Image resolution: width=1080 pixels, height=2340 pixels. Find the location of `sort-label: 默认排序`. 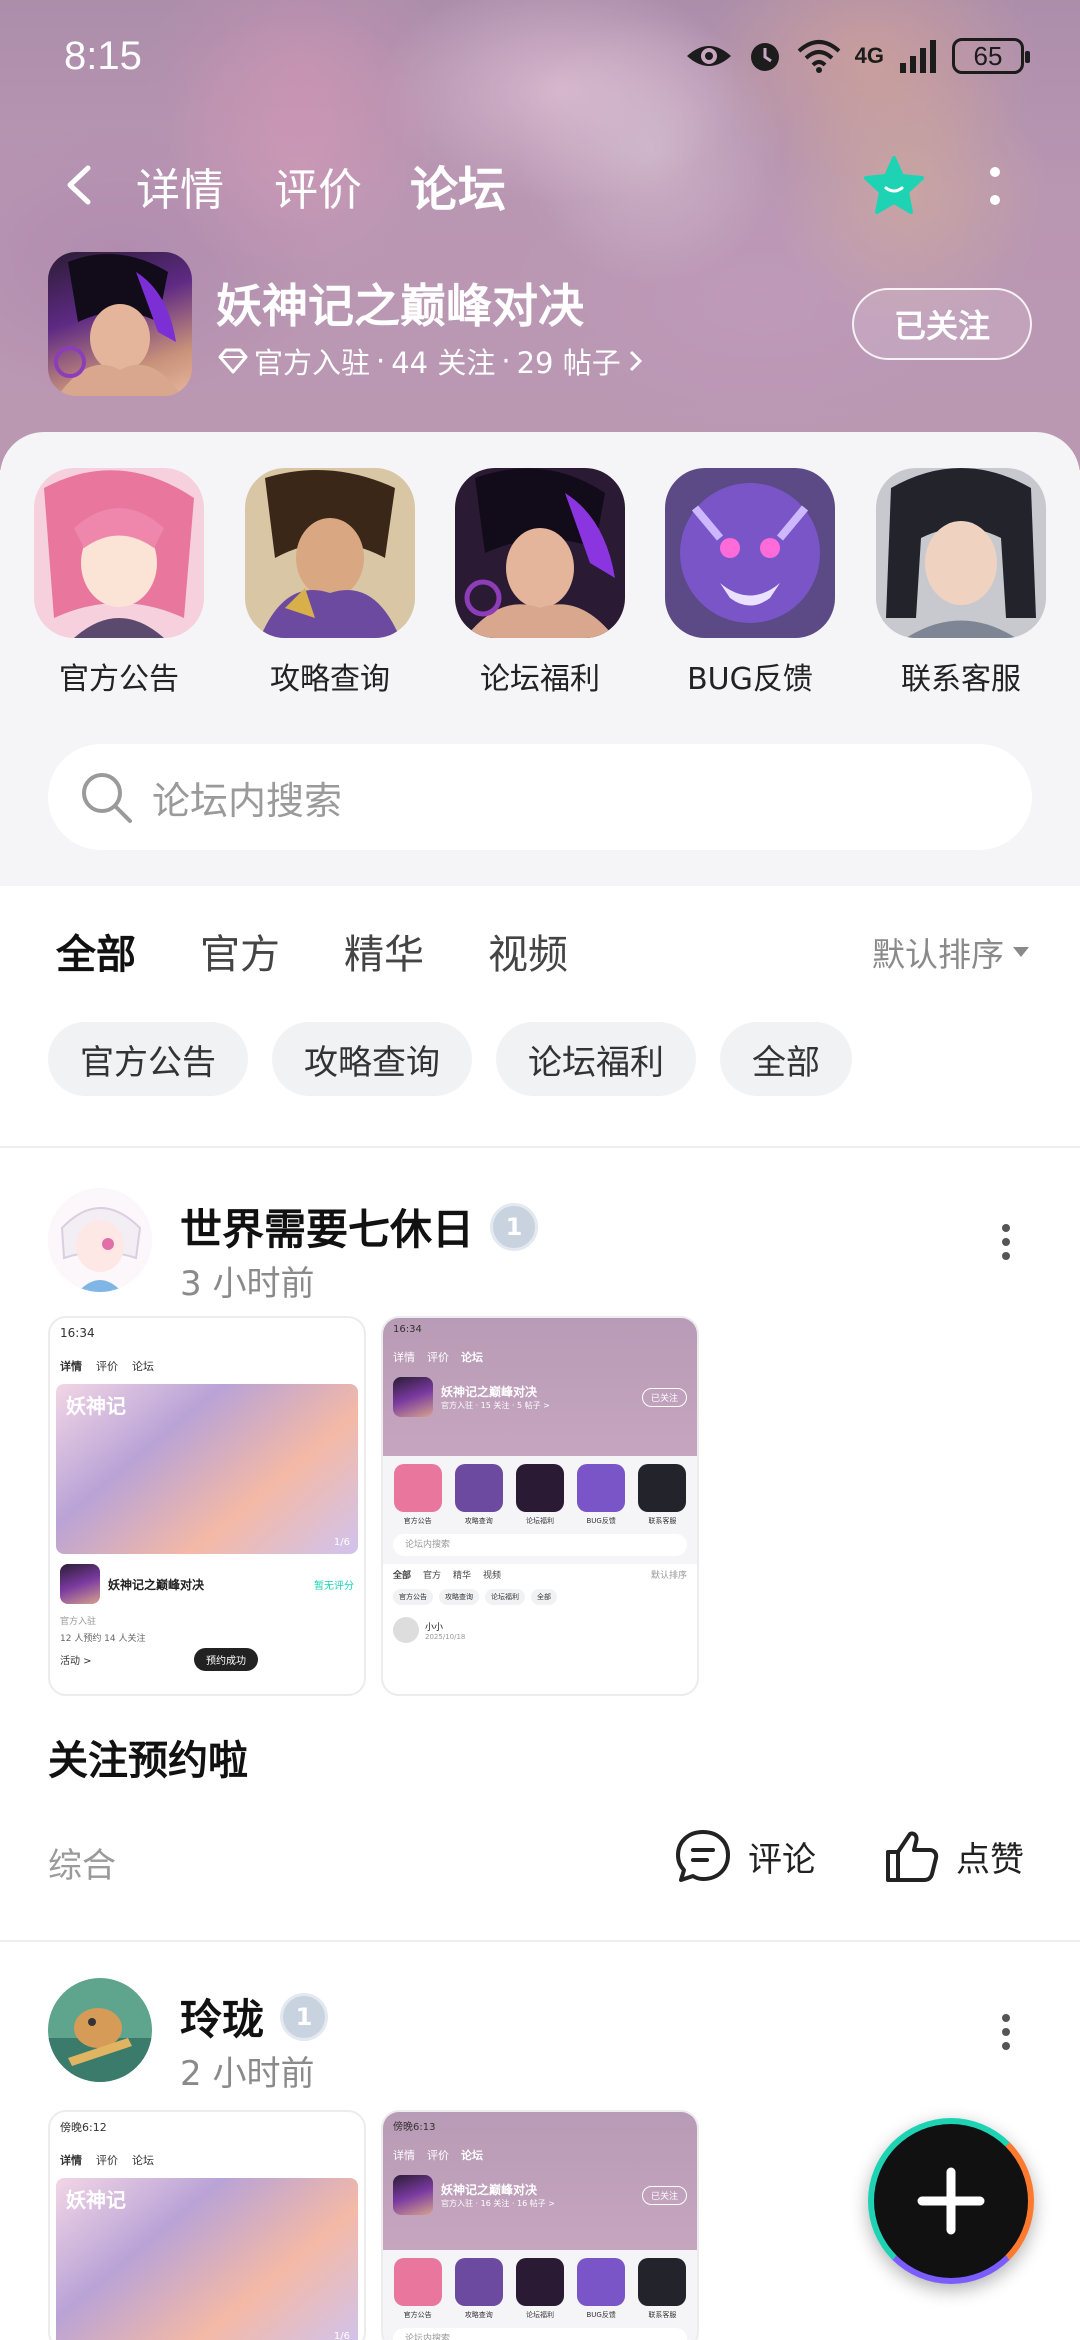

sort-label: 默认排序 is located at coordinates (938, 954).